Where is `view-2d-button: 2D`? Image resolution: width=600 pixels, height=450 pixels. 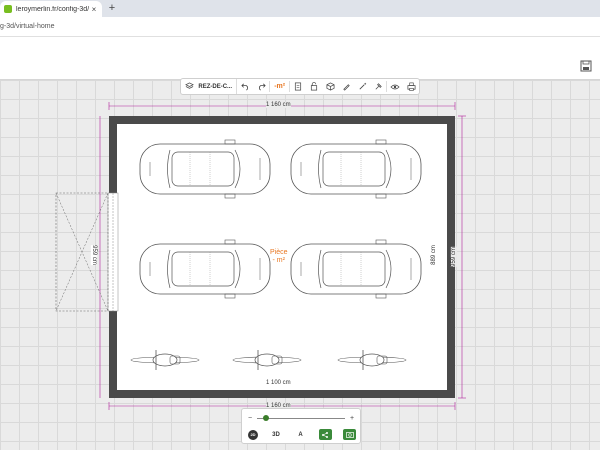 view-2d-button: 2D is located at coordinates (253, 434).